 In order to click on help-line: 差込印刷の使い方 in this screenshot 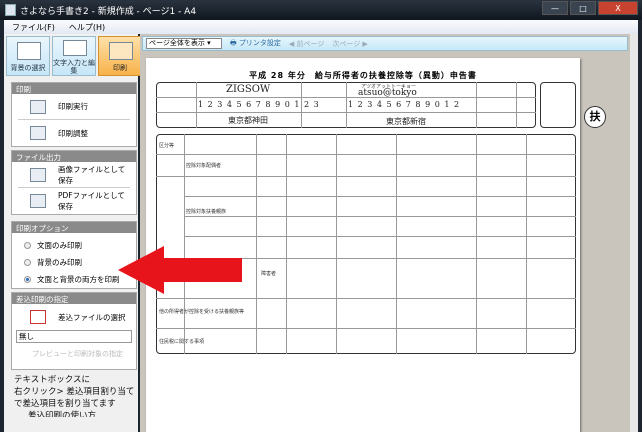, I will do `click(74, 413)`.